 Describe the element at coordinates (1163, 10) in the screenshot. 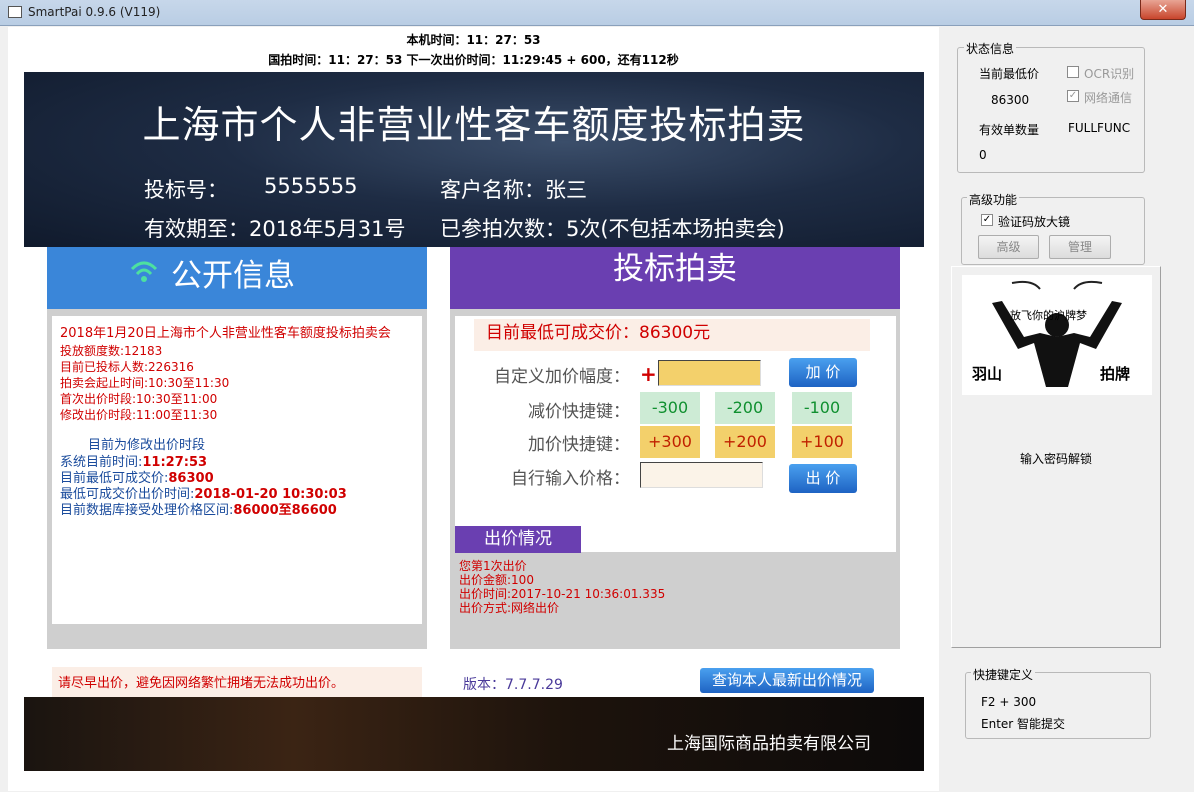

I see `close-button: ✕` at that location.